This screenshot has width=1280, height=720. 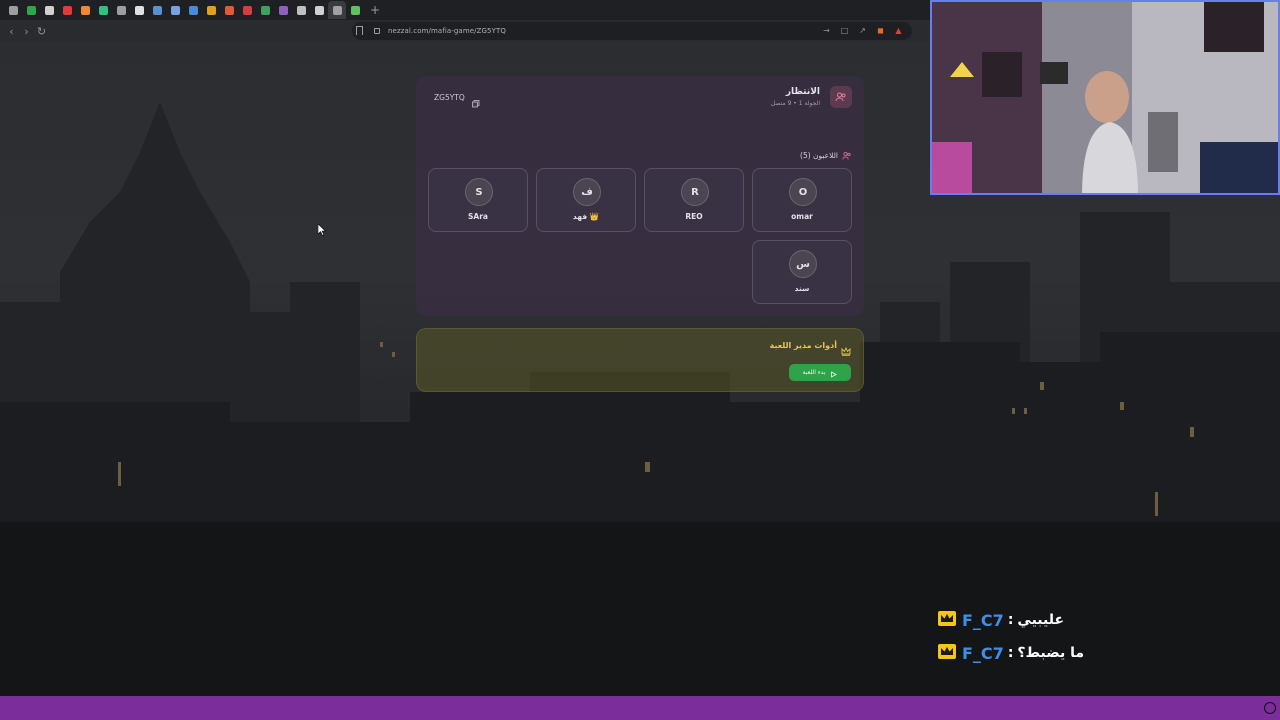 What do you see at coordinates (862, 30) in the screenshot?
I see `share-icon: ↗` at bounding box center [862, 30].